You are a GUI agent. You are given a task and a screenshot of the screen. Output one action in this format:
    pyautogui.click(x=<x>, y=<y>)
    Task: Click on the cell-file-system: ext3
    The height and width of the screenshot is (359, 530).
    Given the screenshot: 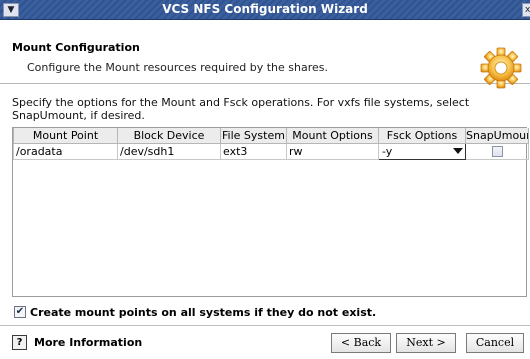 What is the action you would take?
    pyautogui.click(x=253, y=151)
    